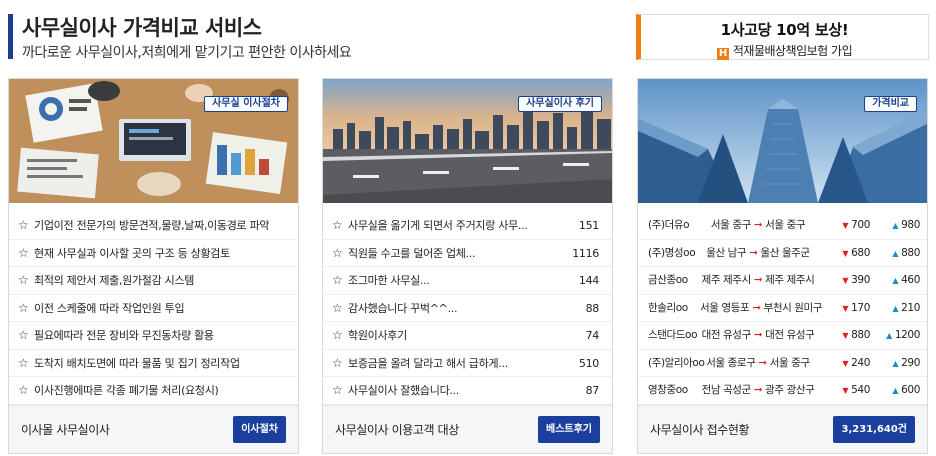 This screenshot has width=936, height=456. Describe the element at coordinates (672, 252) in the screenshot. I see `company-name: (주)명성oo` at that location.